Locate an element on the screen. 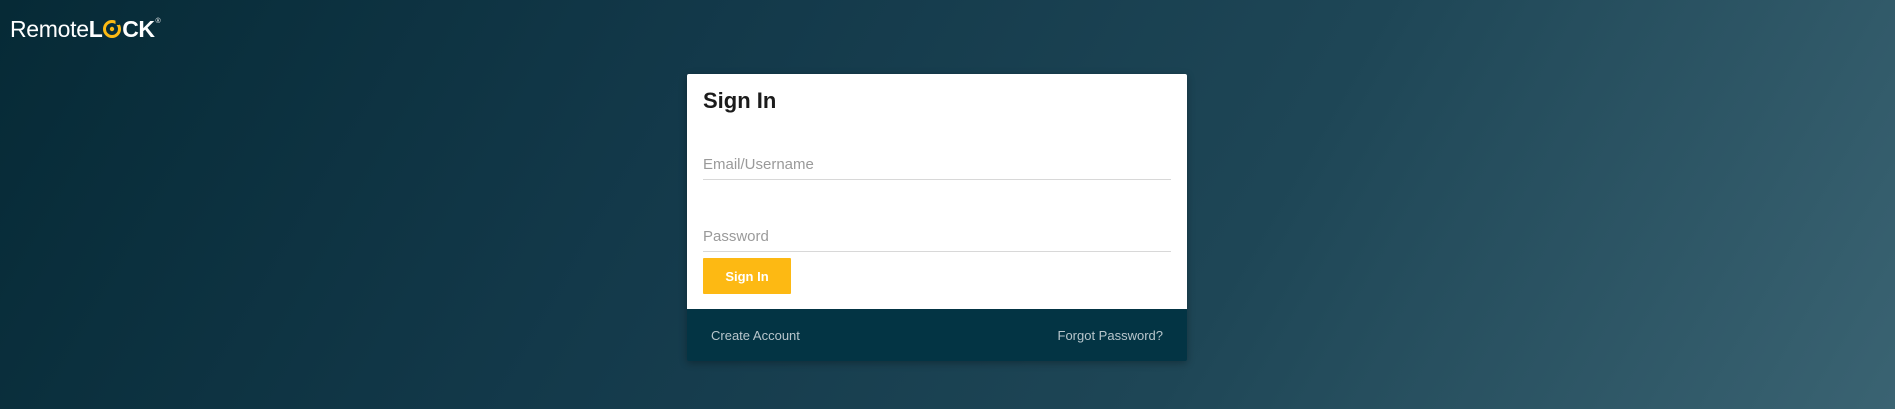 This screenshot has width=1895, height=409. logo-text-lock-ck: CK is located at coordinates (138, 28).